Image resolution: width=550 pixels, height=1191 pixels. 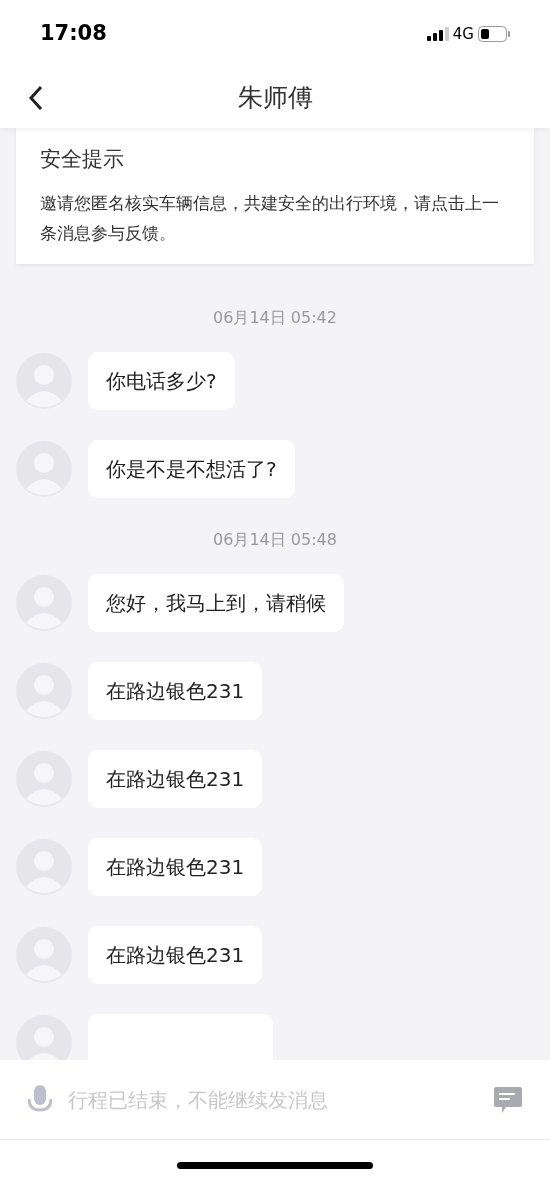 I want to click on back-icon, so click(x=36, y=98).